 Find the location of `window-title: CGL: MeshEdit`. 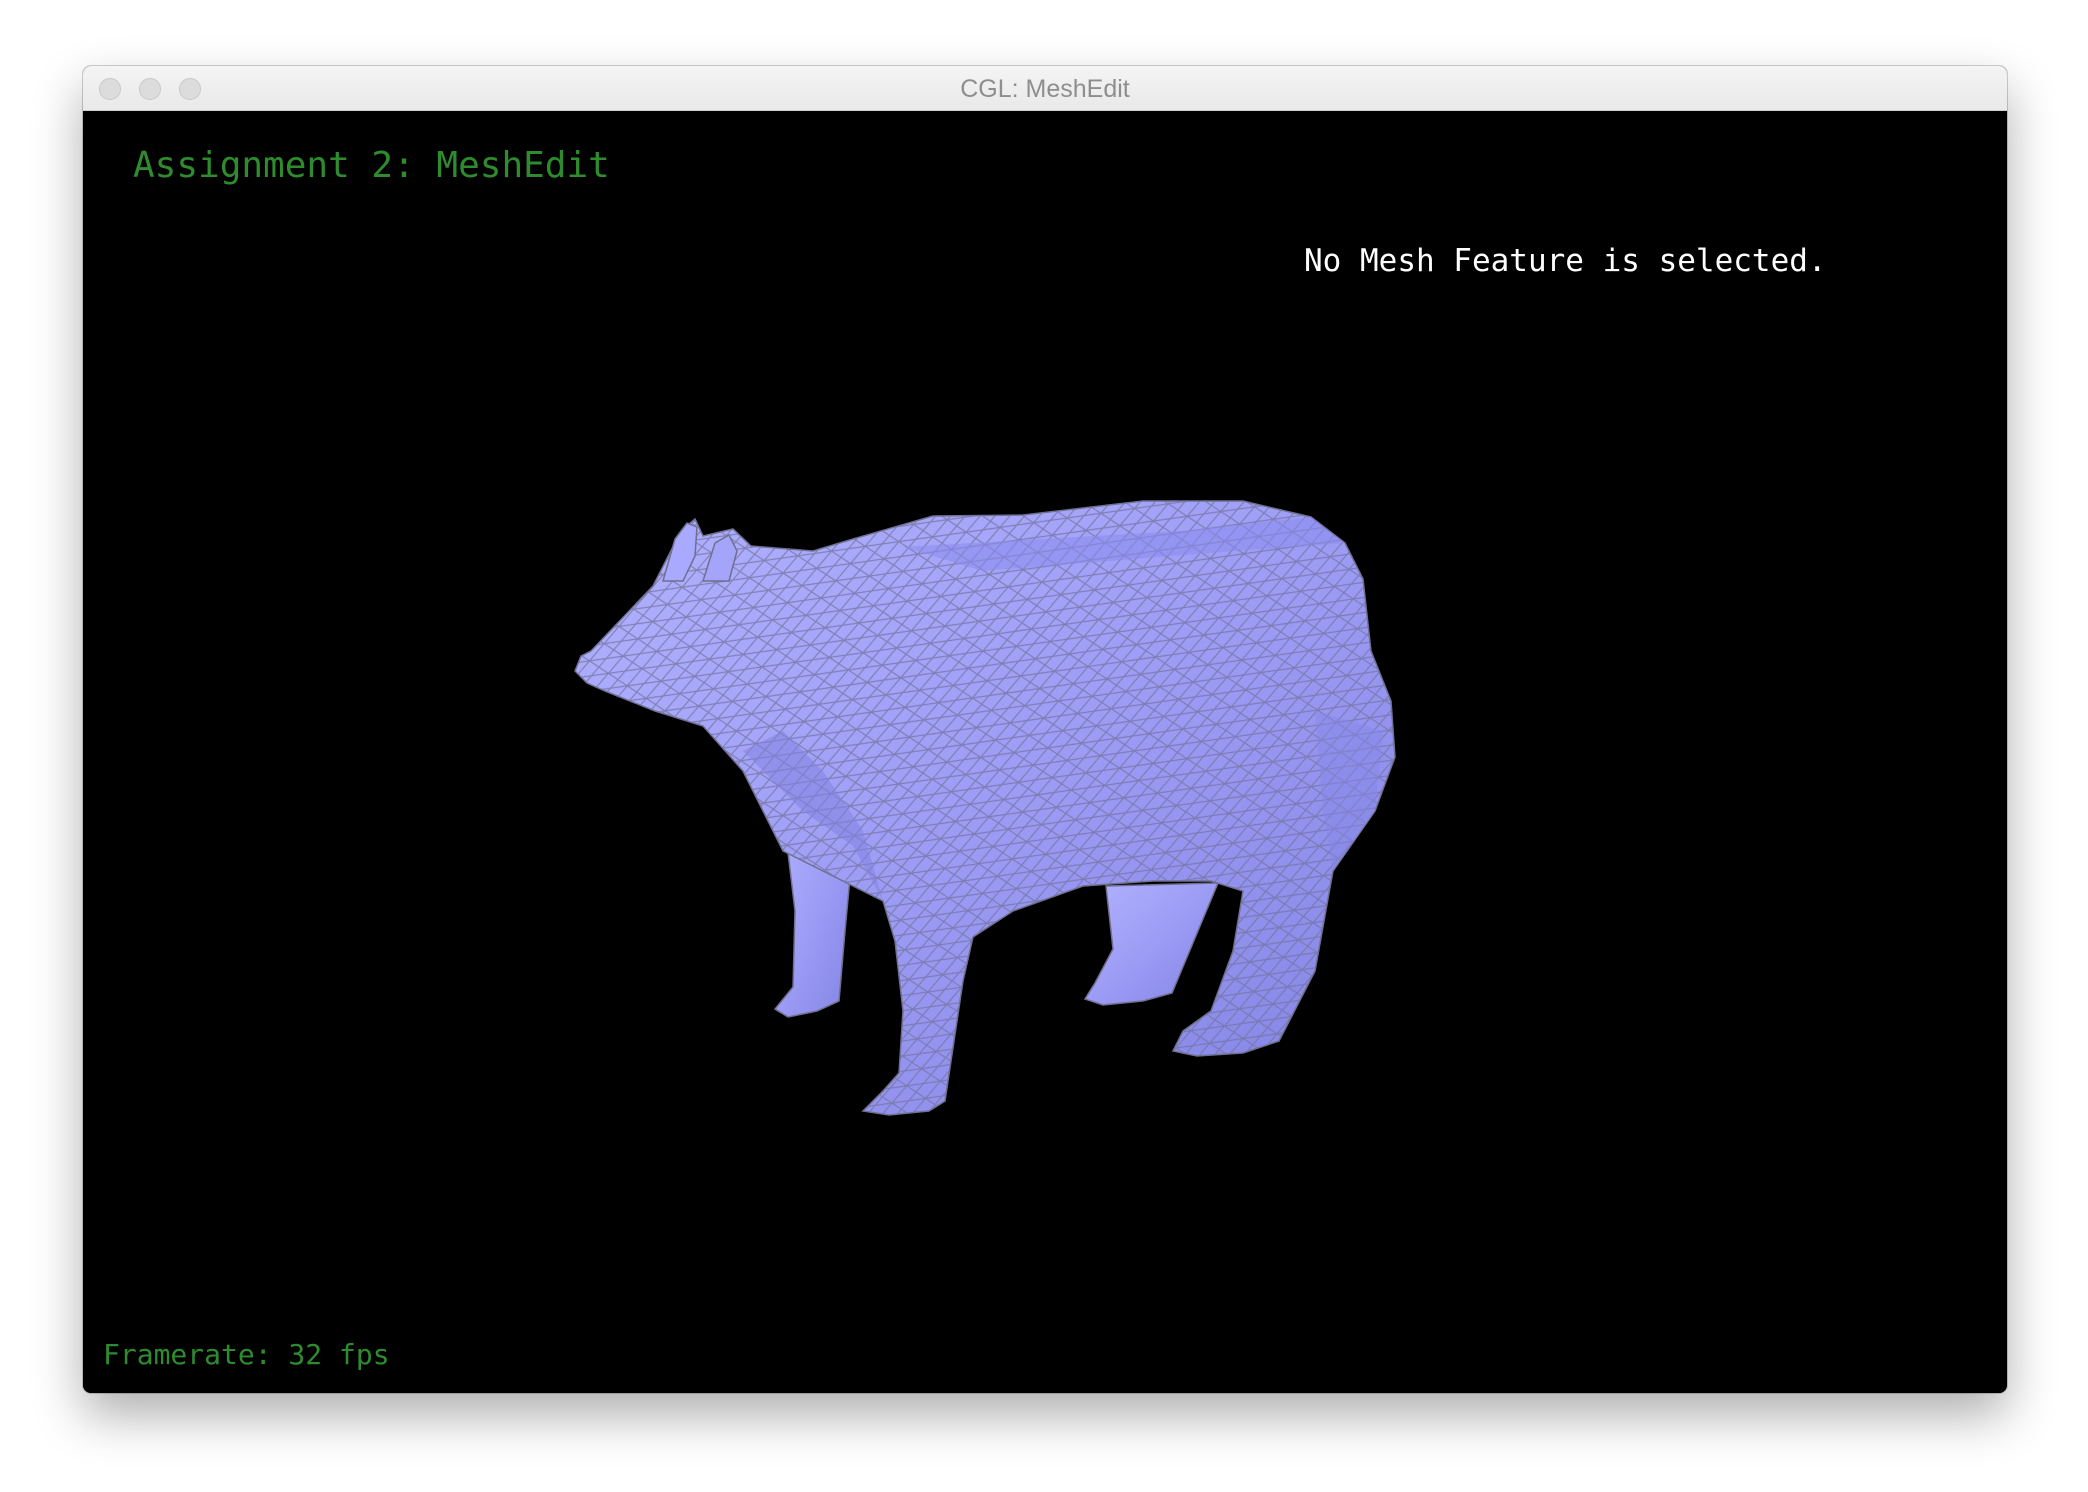

window-title: CGL: MeshEdit is located at coordinates (1045, 89).